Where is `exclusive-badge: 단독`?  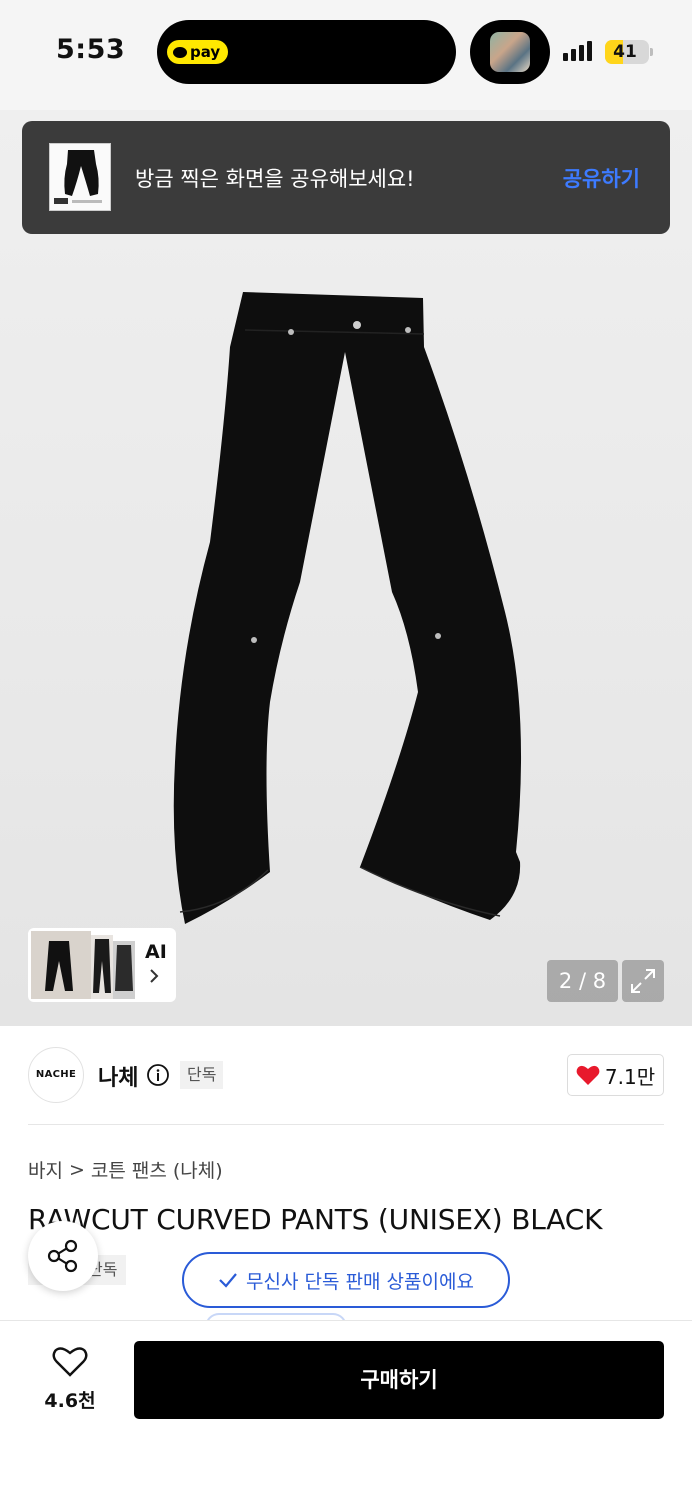
exclusive-badge: 단독 is located at coordinates (202, 1075).